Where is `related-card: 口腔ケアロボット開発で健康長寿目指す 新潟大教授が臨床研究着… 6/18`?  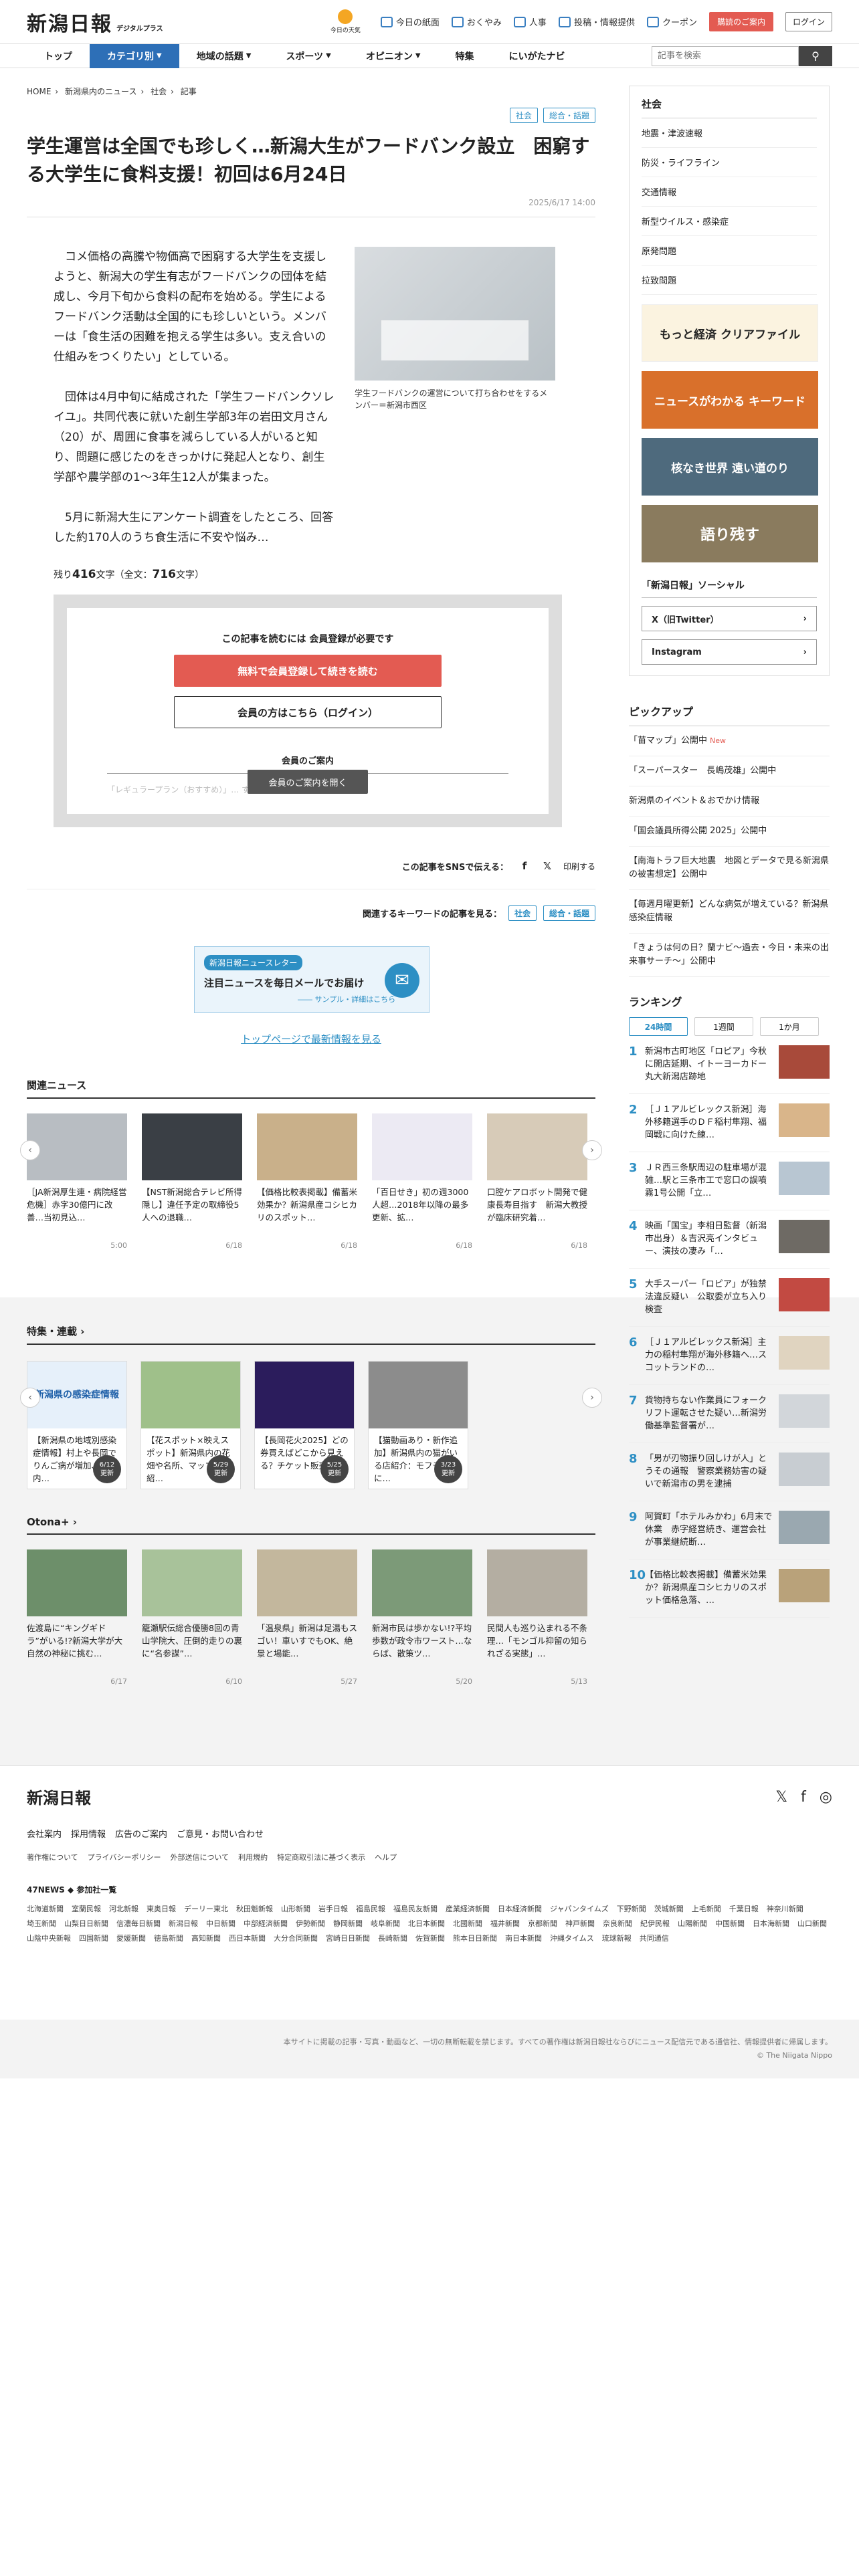
related-card: 口腔ケアロボット開発で健康長寿目指す 新潟大教授が臨床研究着… 6/18 is located at coordinates (537, 1182).